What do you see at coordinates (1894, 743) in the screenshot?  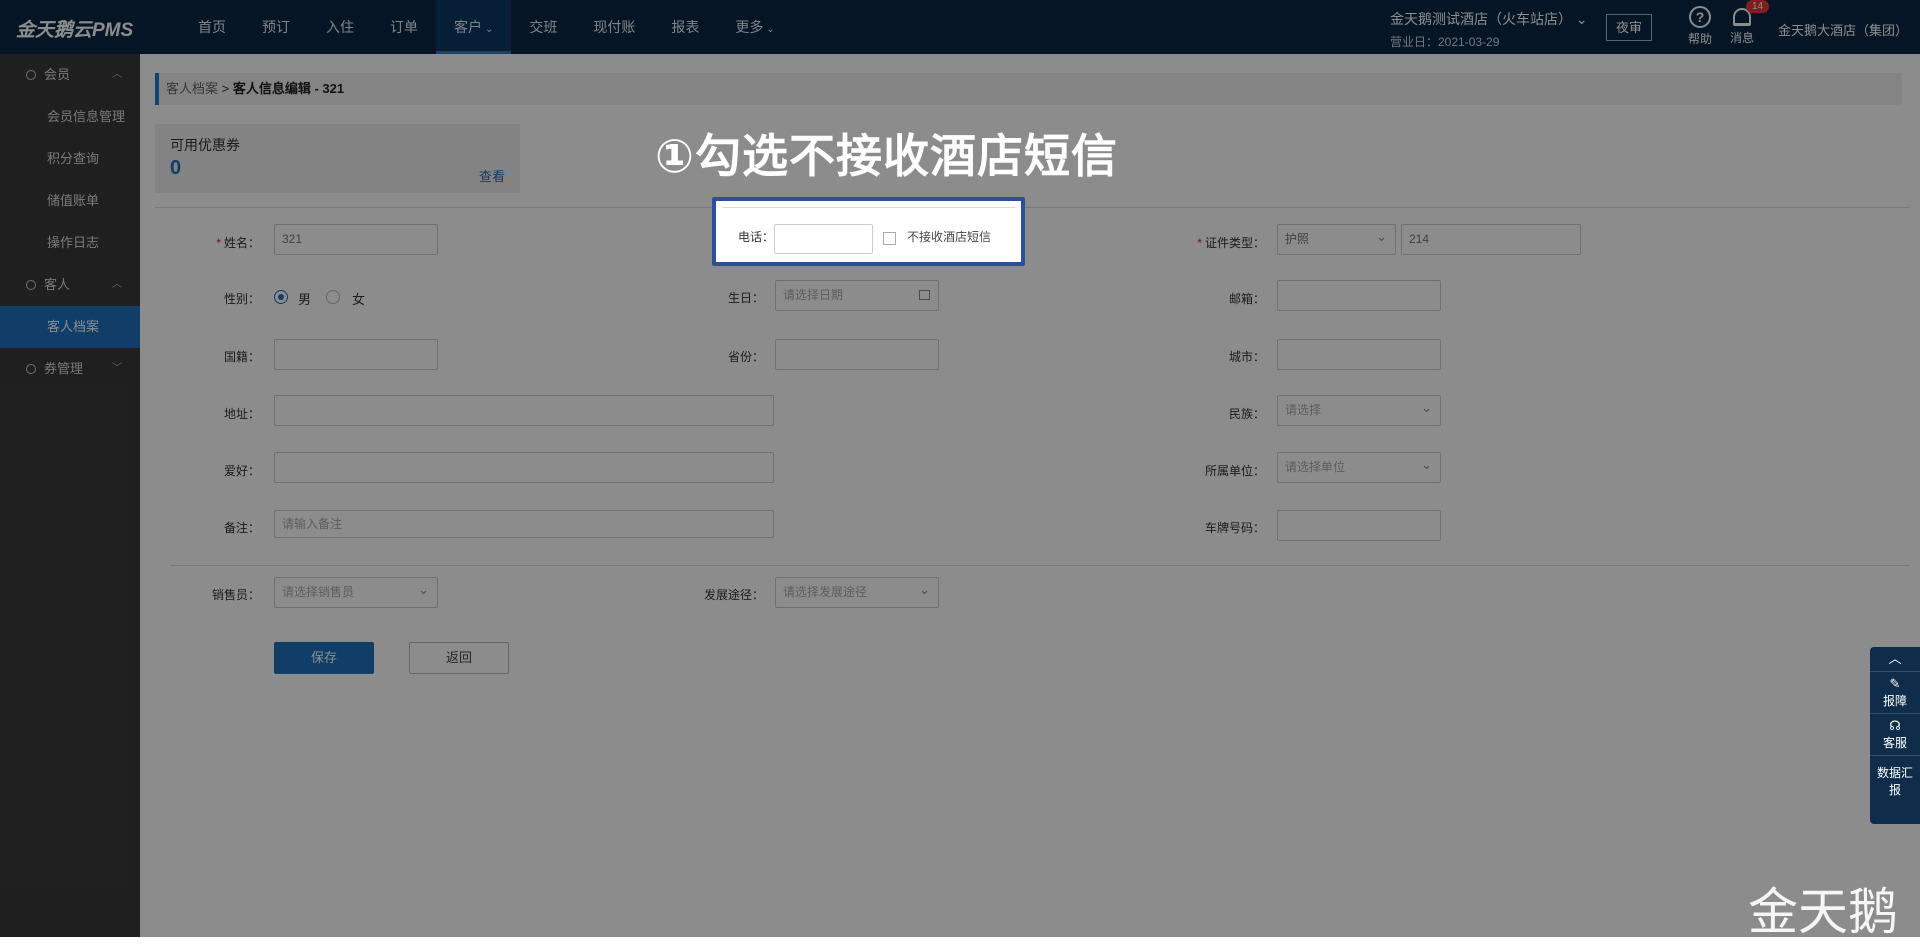 I see `customer-service-label: 客服` at bounding box center [1894, 743].